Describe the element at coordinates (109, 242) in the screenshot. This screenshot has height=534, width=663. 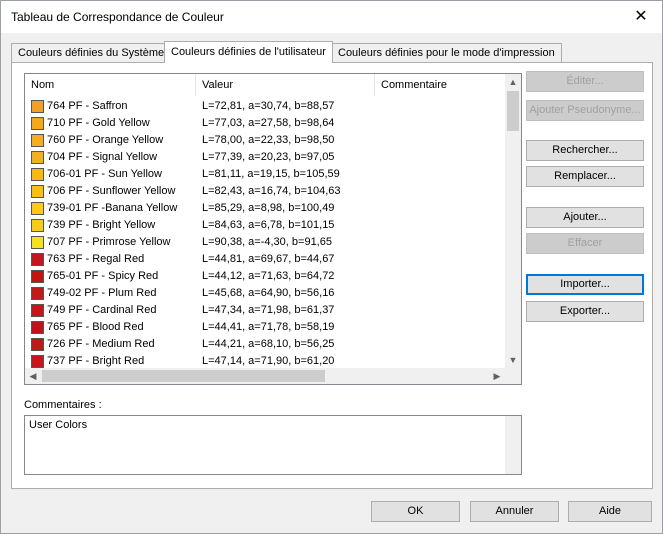
I see `row-name: 707 PF - Primrose Yellow` at that location.